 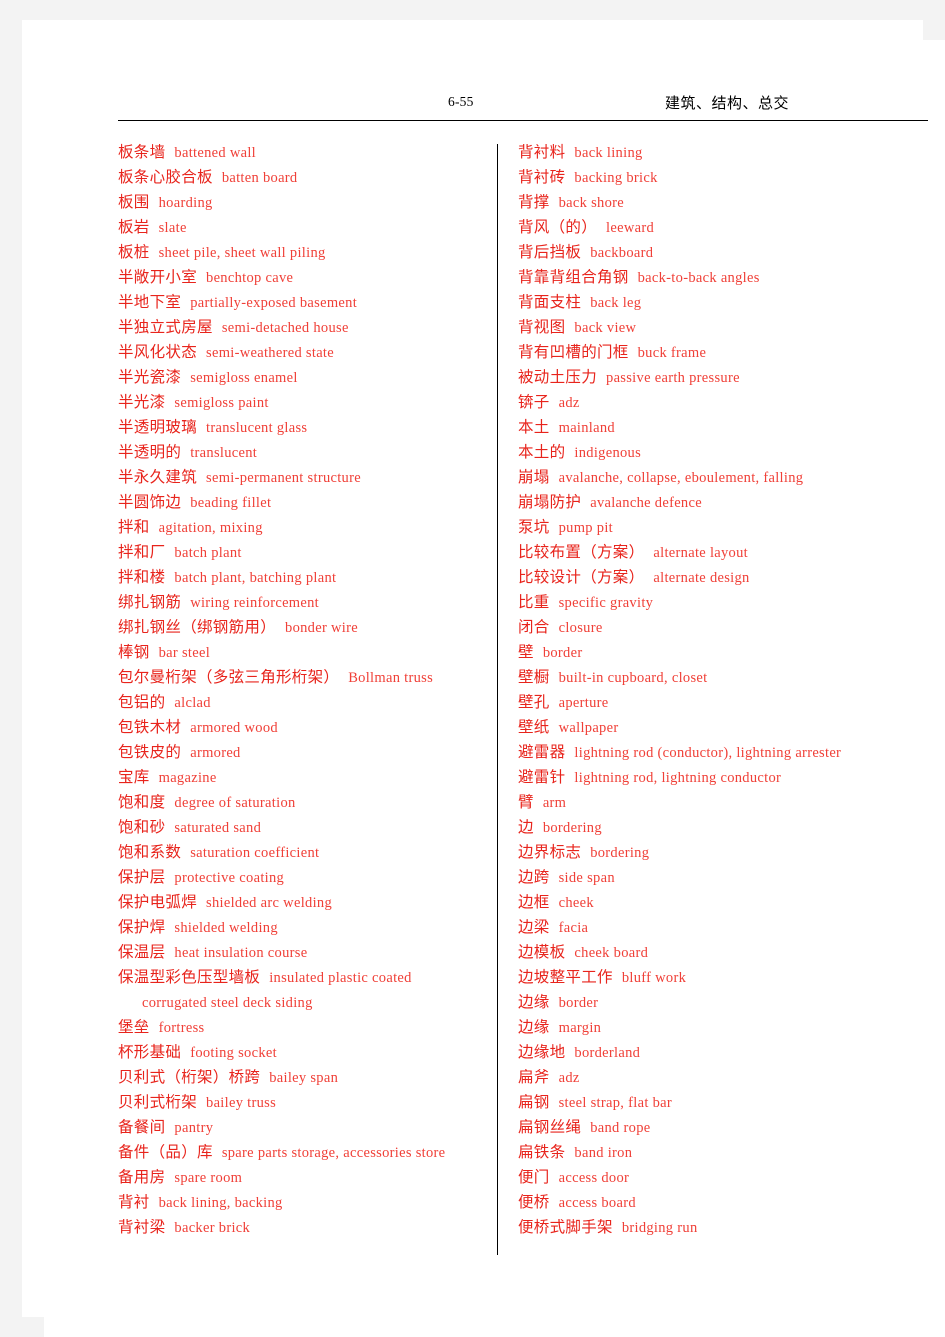 I want to click on glossary-entry: 半风化状态 semi-weathered state, so click(x=303, y=352).